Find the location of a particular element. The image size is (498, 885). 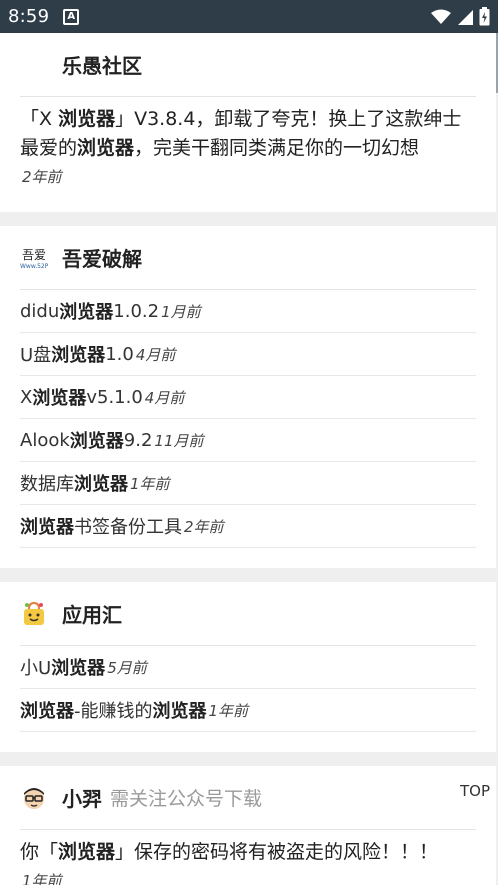

result-time: 1月前 is located at coordinates (181, 311).